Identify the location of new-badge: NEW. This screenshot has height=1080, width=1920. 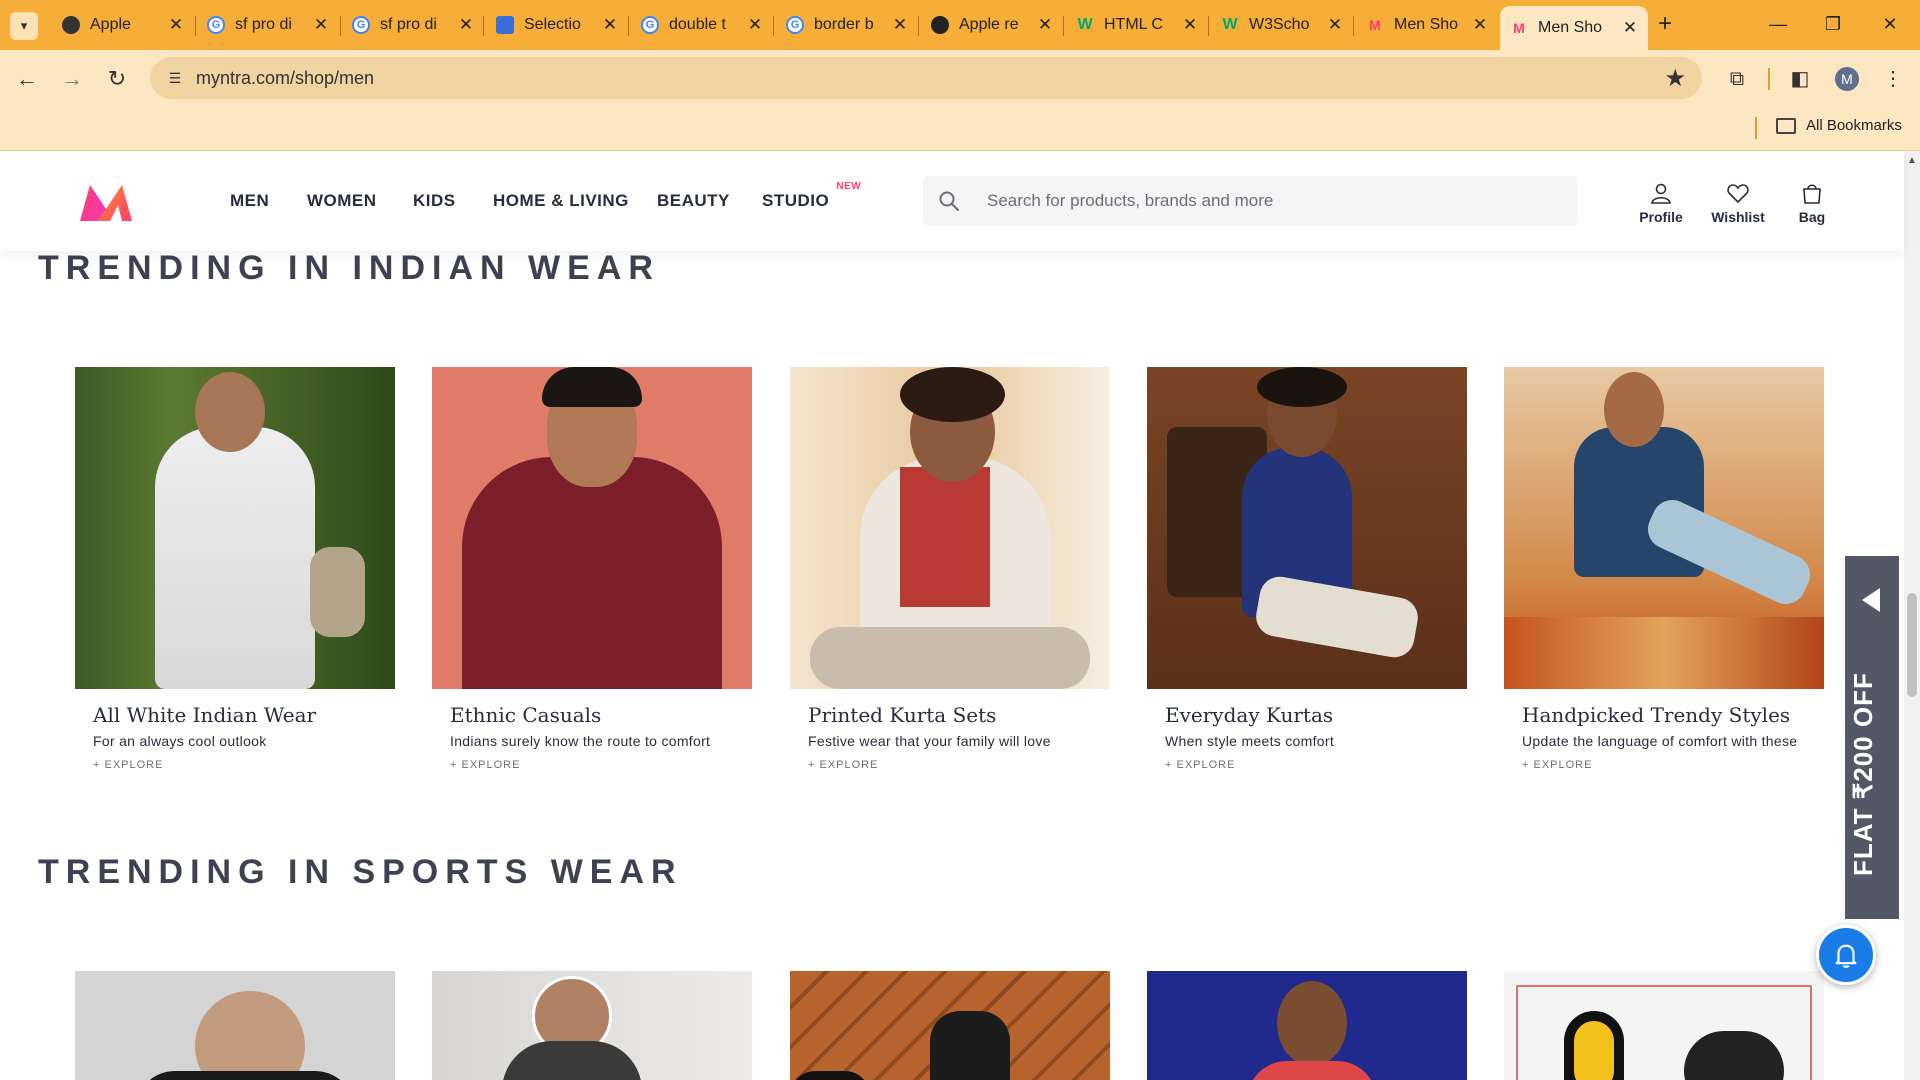
(849, 186).